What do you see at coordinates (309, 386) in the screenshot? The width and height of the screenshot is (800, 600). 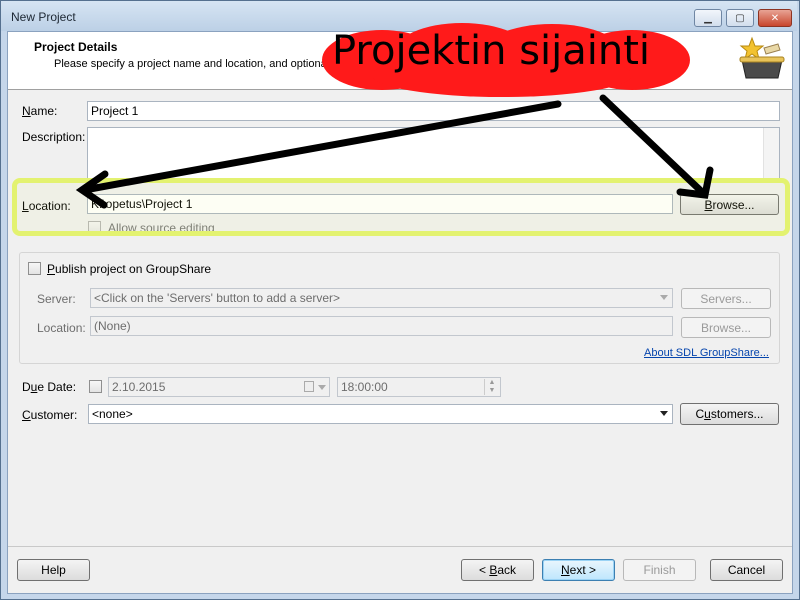 I see `calendar-icon` at bounding box center [309, 386].